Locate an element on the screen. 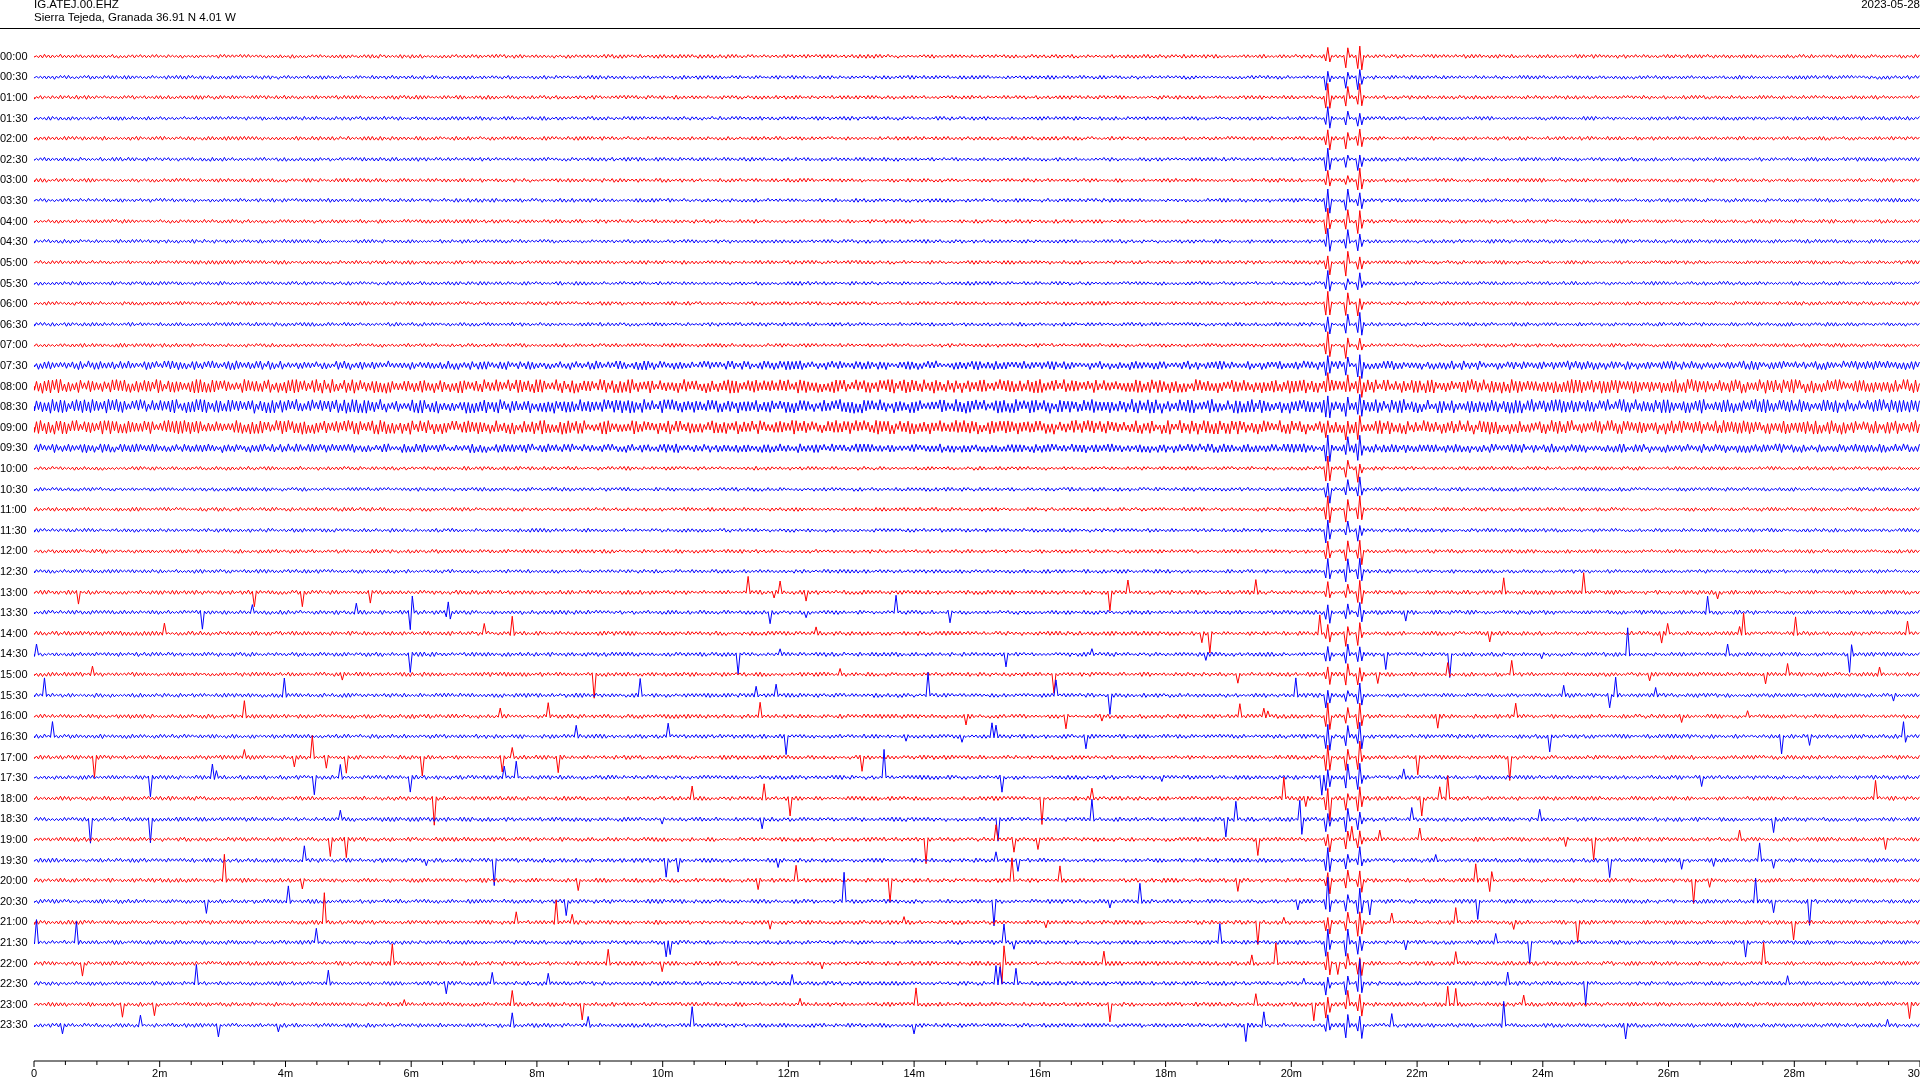  time-label: 22:00 is located at coordinates (14, 963).